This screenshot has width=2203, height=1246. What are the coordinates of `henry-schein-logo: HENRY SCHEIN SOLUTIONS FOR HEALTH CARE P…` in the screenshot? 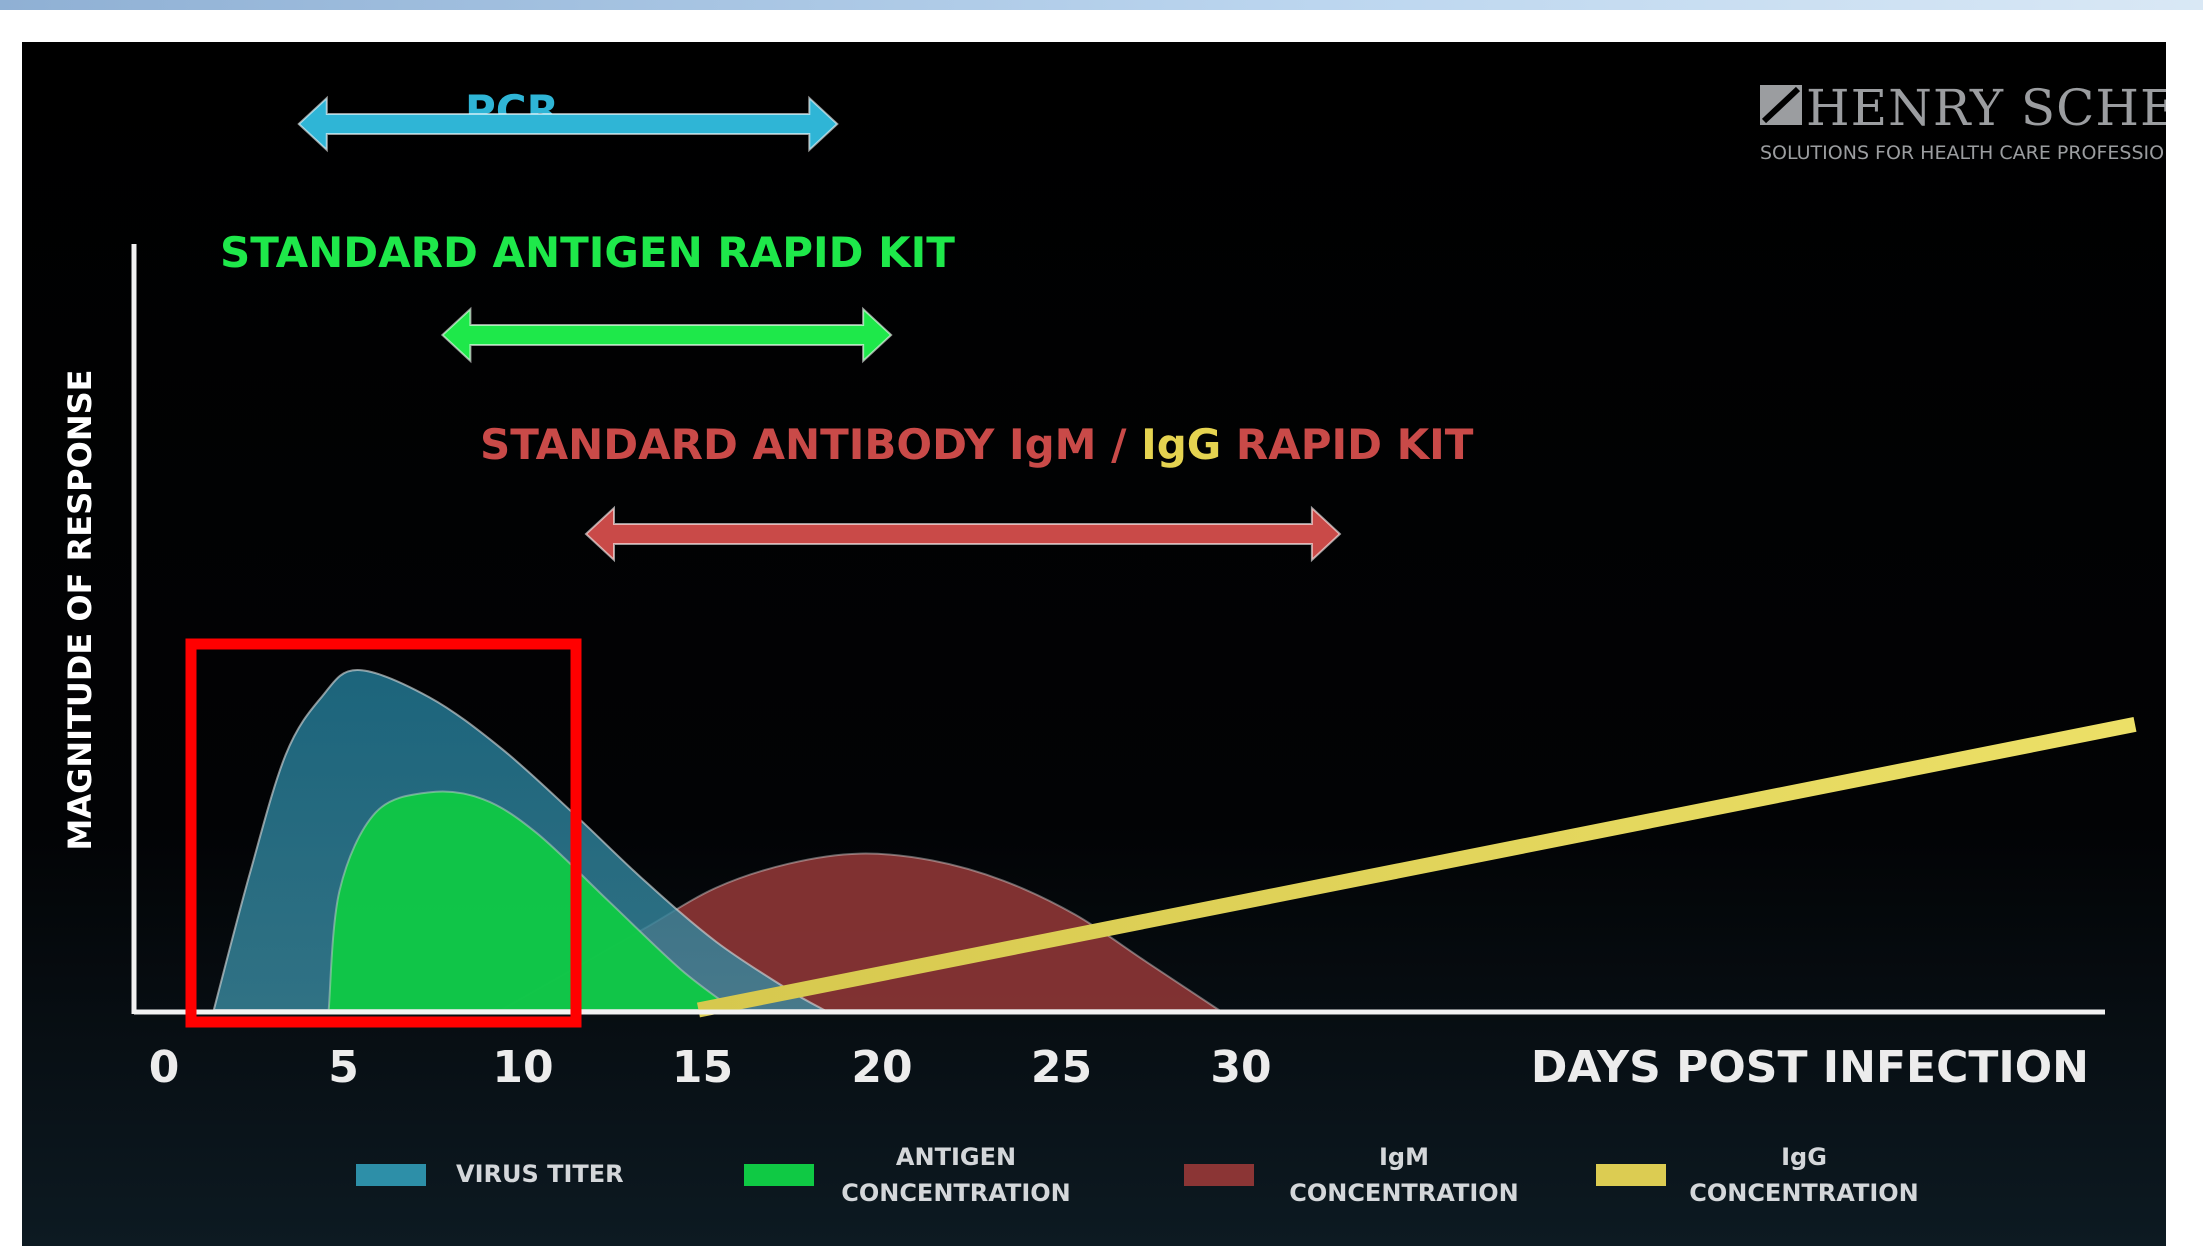 It's located at (1963, 121).